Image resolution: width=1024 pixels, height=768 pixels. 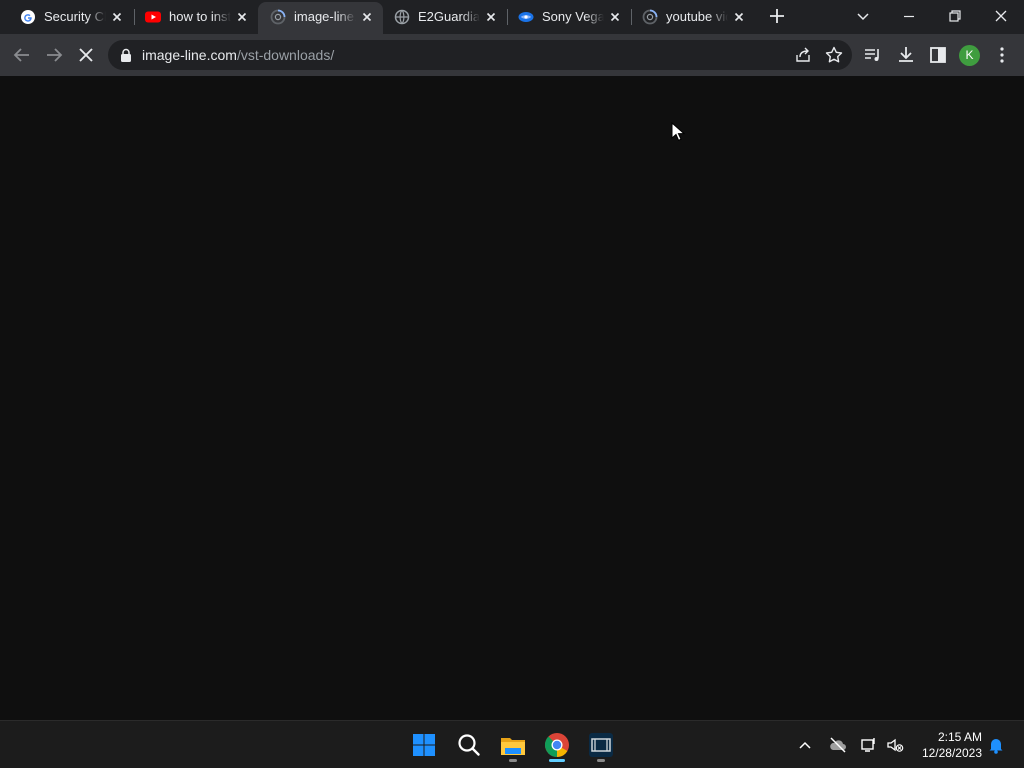 I want to click on mouse-cursor-icon, so click(x=678, y=131).